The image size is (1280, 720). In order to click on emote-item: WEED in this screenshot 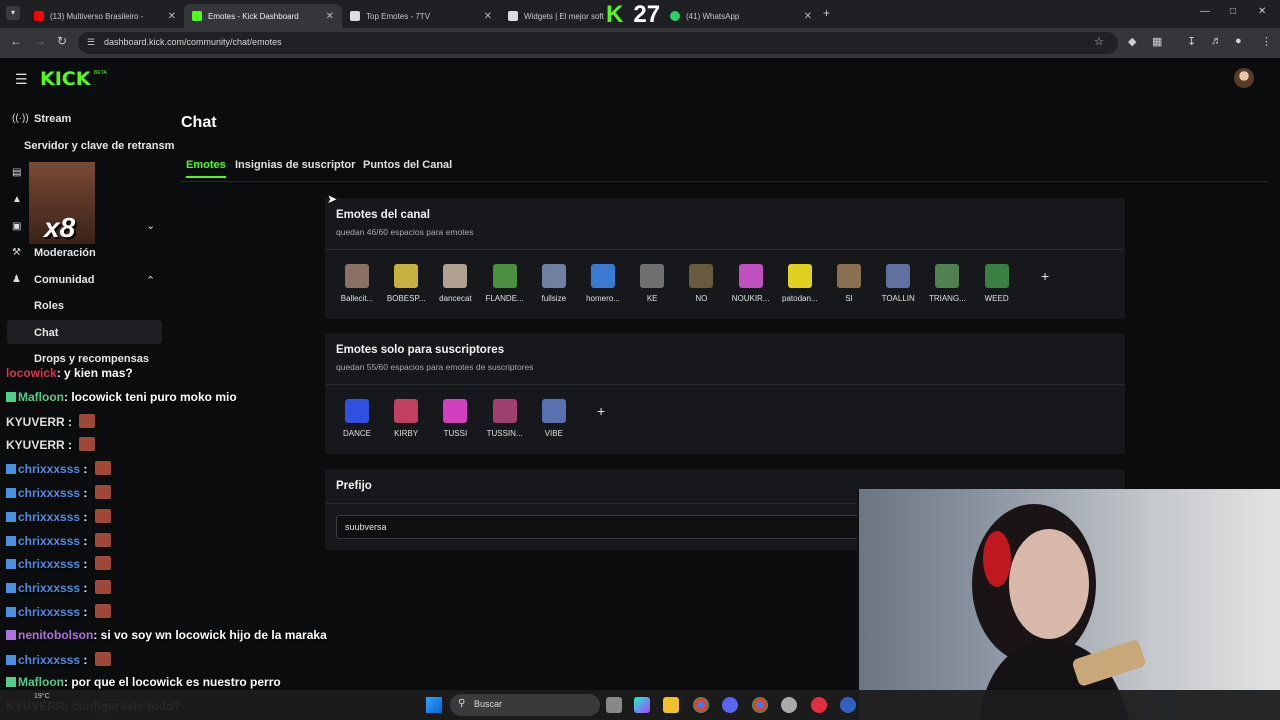, I will do `click(997, 283)`.